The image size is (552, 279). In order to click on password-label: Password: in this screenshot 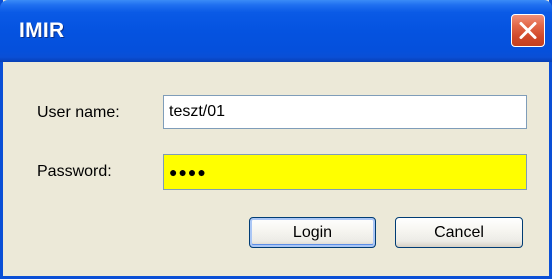, I will do `click(74, 171)`.